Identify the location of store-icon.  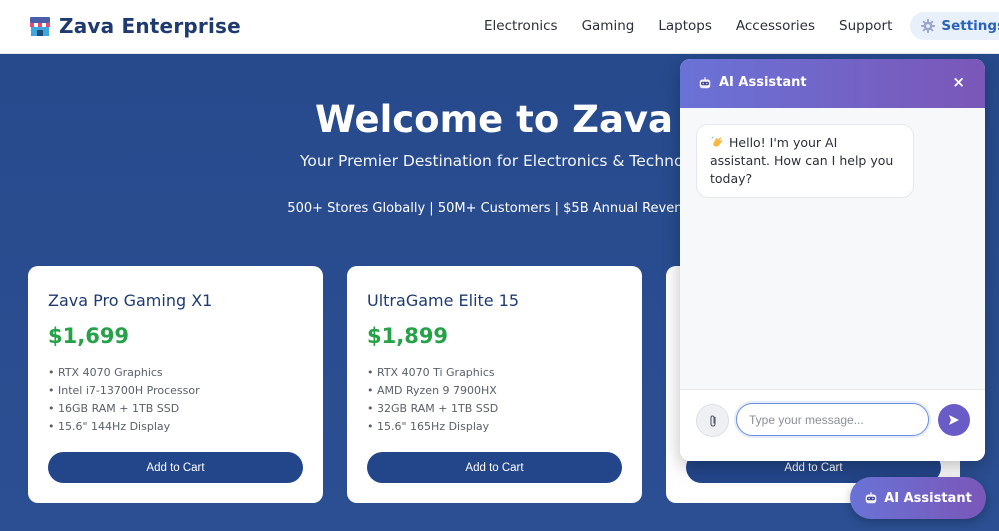
(40, 26).